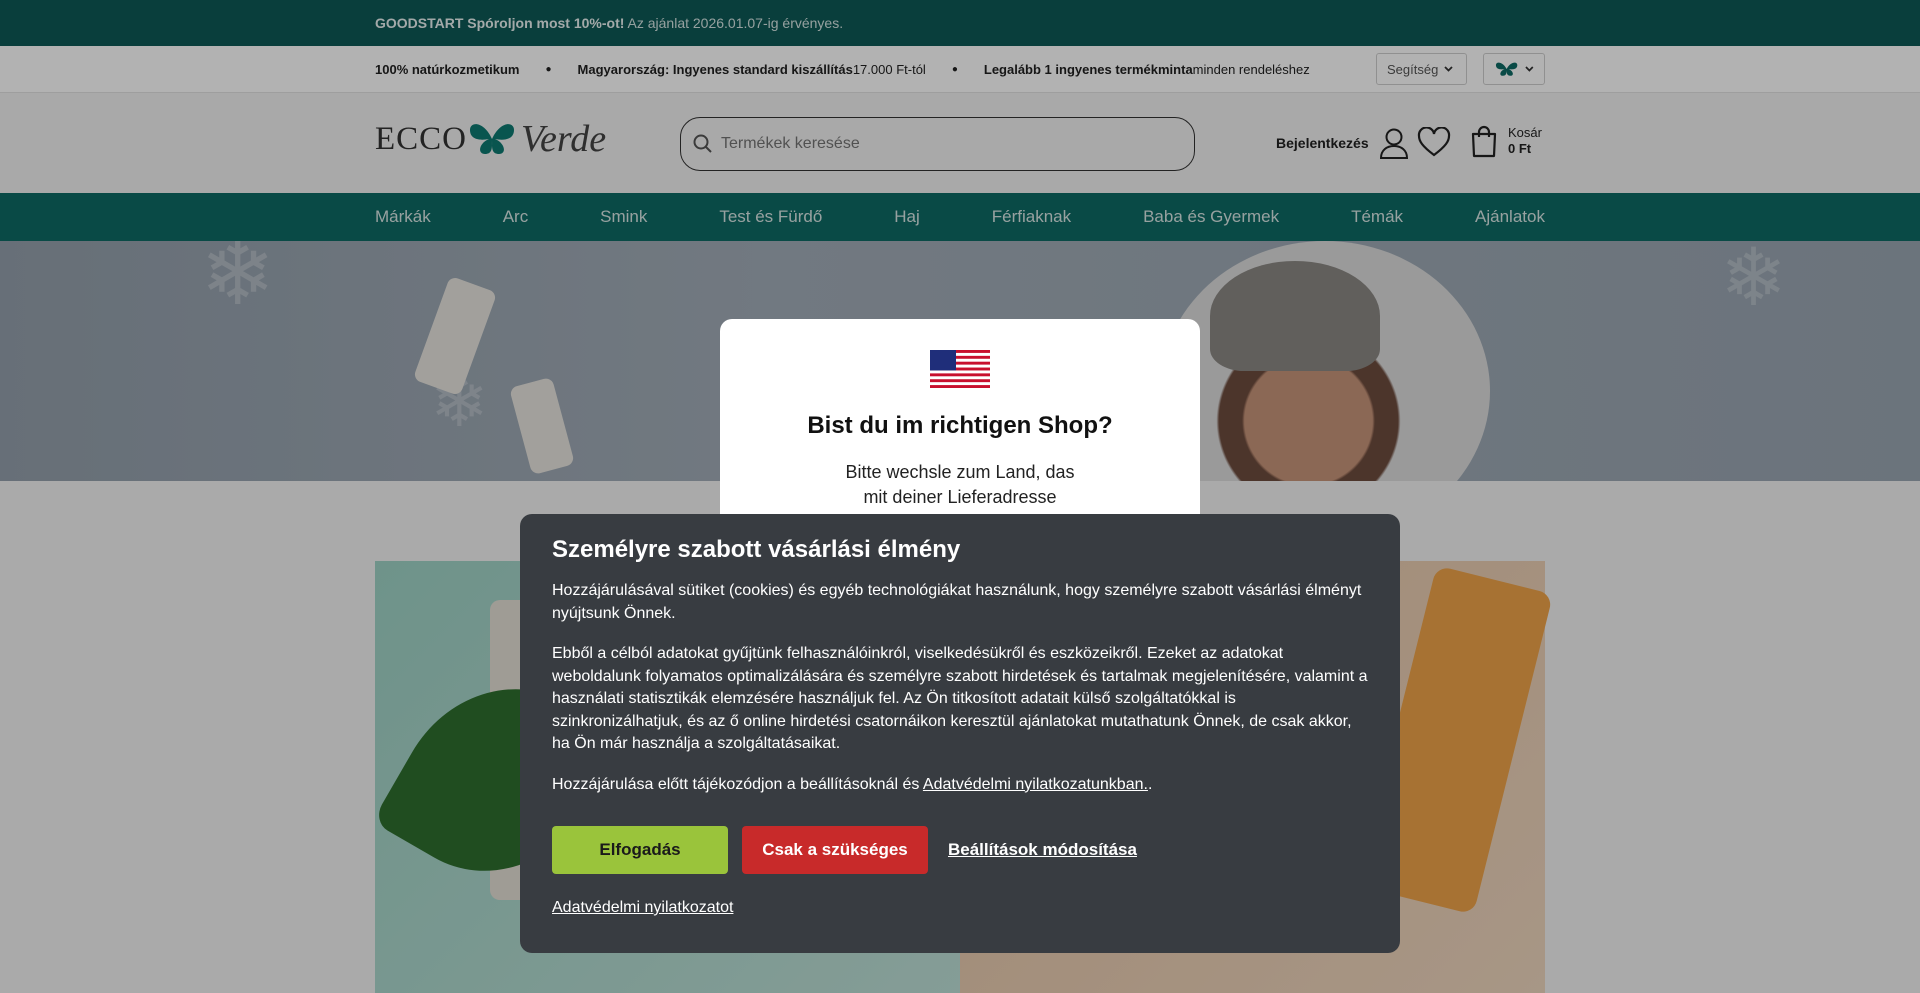 This screenshot has width=1920, height=993. I want to click on necessary-only-button: Csak a szükséges, so click(835, 850).